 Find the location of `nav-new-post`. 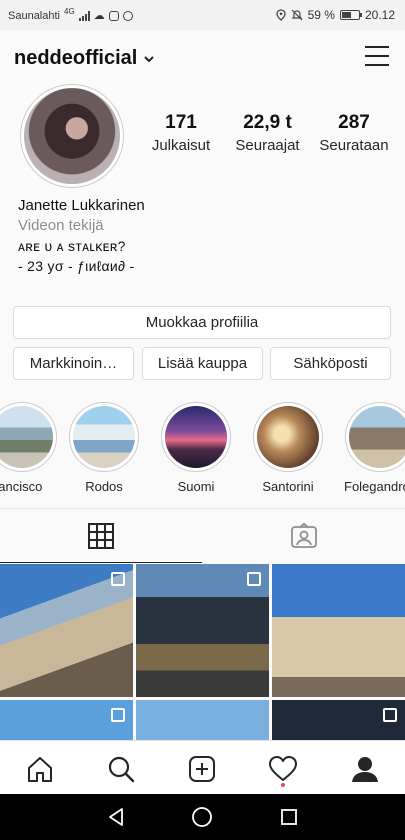

nav-new-post is located at coordinates (202, 769).